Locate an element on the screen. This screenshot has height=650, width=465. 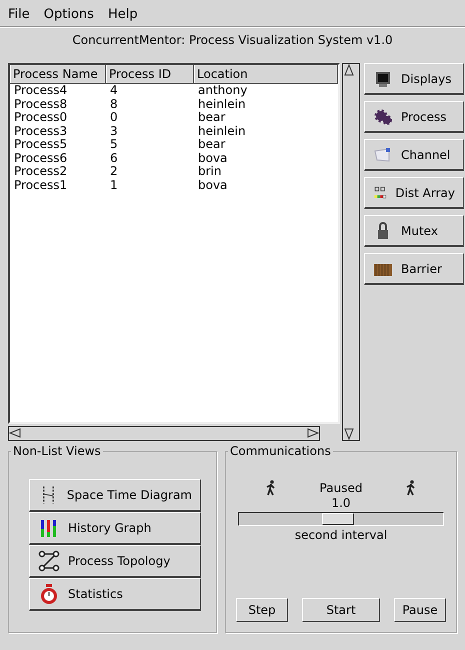
menu-item: Help is located at coordinates (123, 14).